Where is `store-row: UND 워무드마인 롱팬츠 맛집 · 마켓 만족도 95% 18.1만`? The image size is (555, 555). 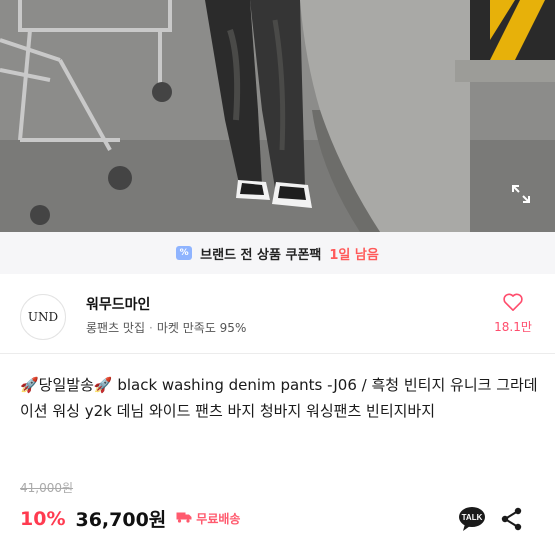 store-row: UND 워무드마인 롱팬츠 맛집 · 마켓 만족도 95% 18.1만 is located at coordinates (277, 314).